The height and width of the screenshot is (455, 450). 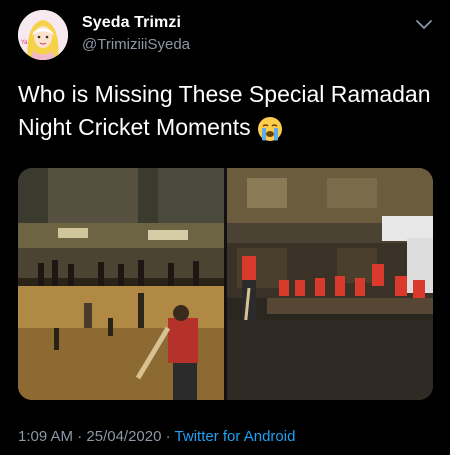 I want to click on display-name: Syeda Trimzi, so click(x=131, y=23).